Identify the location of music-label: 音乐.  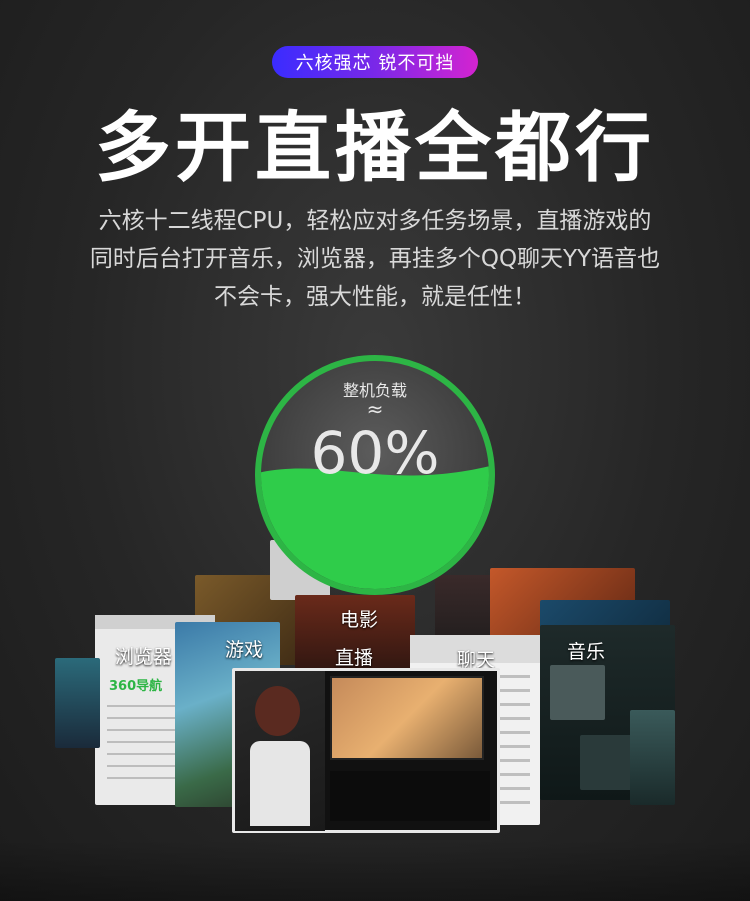
(586, 652).